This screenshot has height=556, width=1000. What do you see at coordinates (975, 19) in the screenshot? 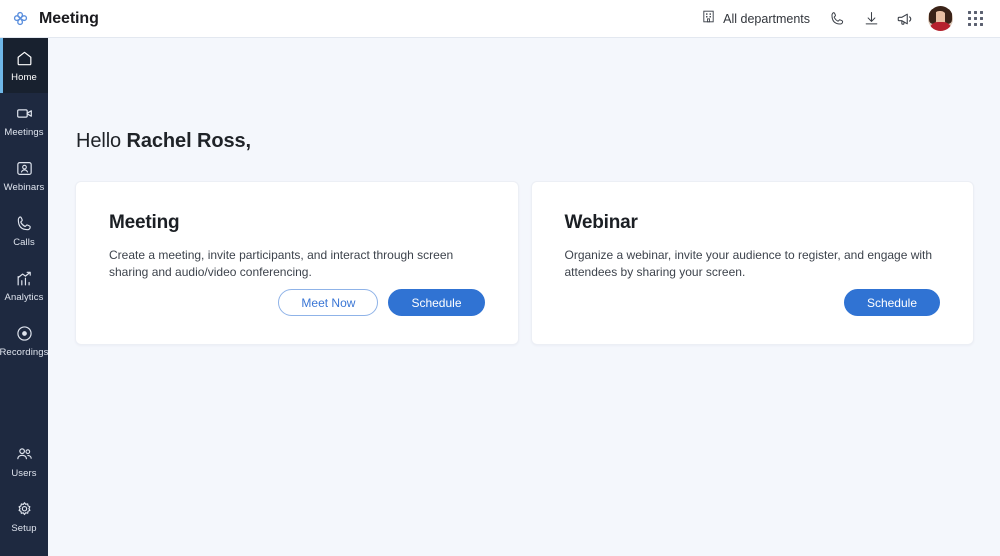
I see `apps-grid-icon` at bounding box center [975, 19].